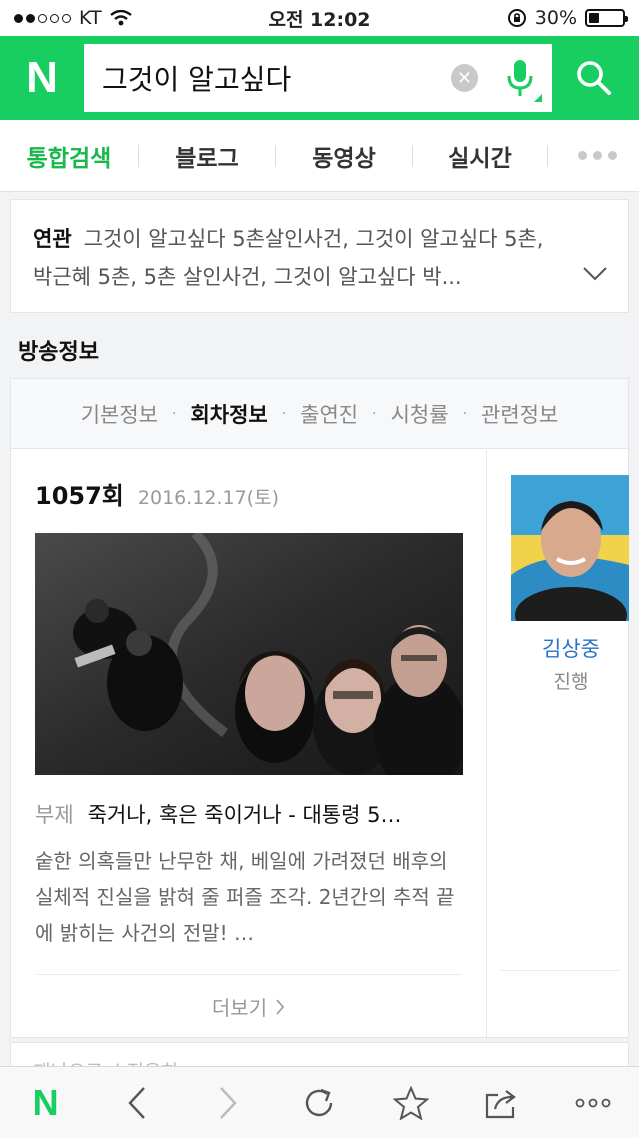 This screenshot has height=1138, width=639. What do you see at coordinates (280, 1006) in the screenshot?
I see `chevron-right-icon` at bounding box center [280, 1006].